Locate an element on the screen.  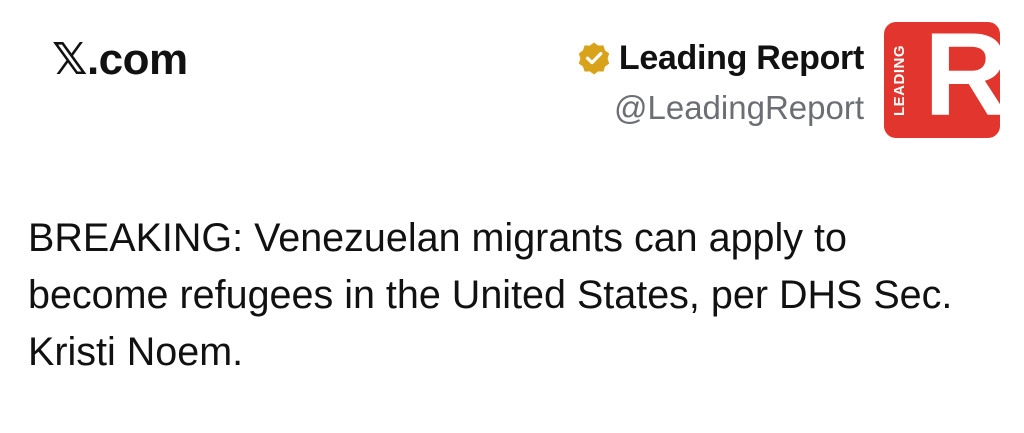
author-name-row: Leading Report is located at coordinates (720, 58).